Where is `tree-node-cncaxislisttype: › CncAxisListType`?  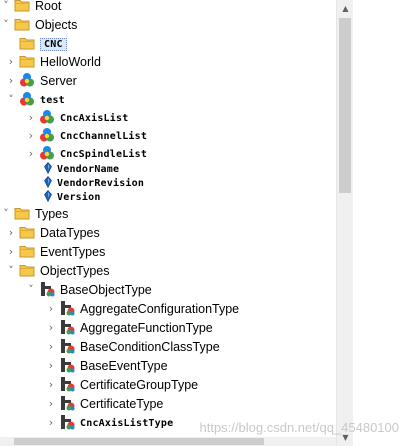
tree-node-cncaxislisttype: › CncAxisListType is located at coordinates (109, 423).